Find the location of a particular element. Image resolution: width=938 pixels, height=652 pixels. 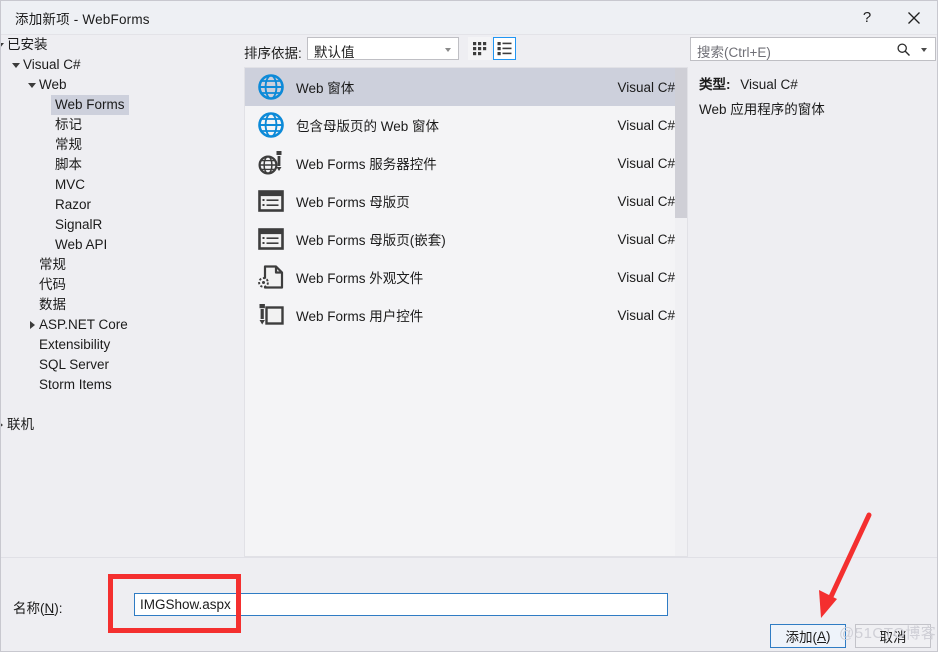

sidebar-item-label: SQL Server is located at coordinates (74, 364).